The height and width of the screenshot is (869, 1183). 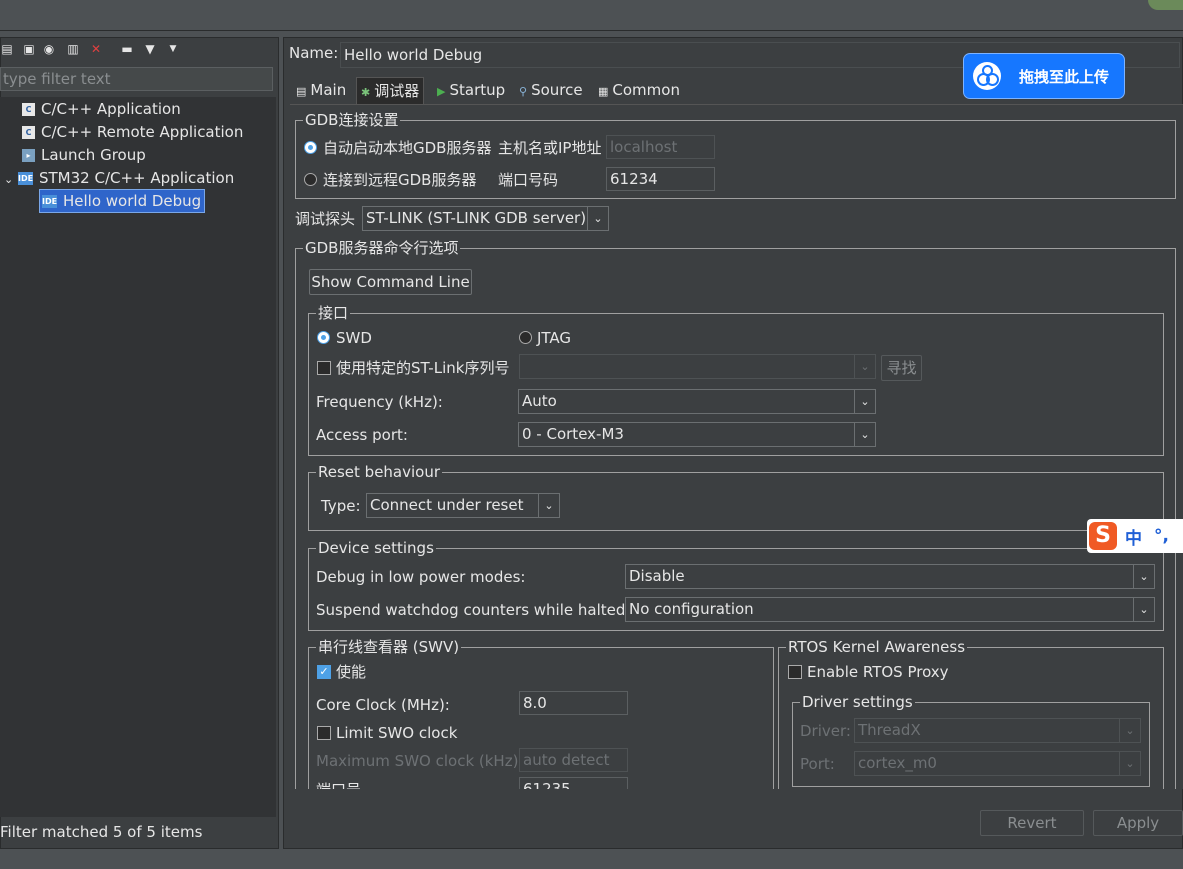 What do you see at coordinates (379, 402) in the screenshot?
I see `frequency-label: Frequency (kHz):` at bounding box center [379, 402].